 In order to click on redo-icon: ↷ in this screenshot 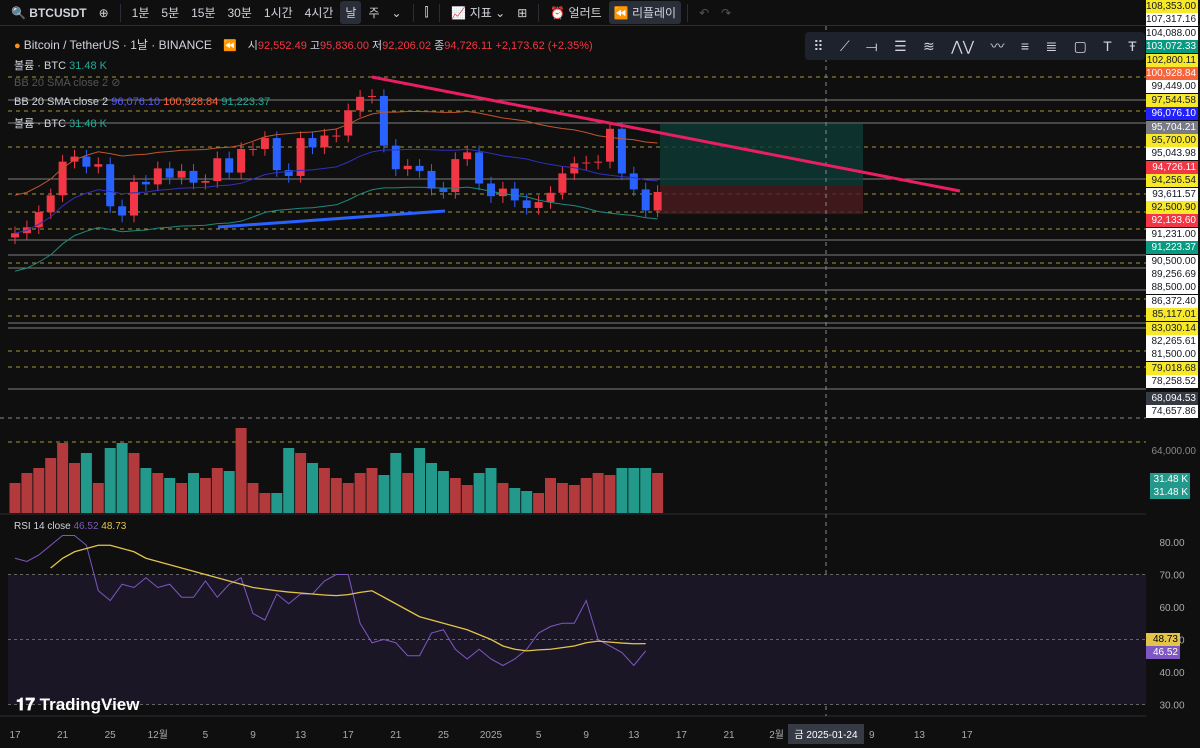, I will do `click(726, 13)`.